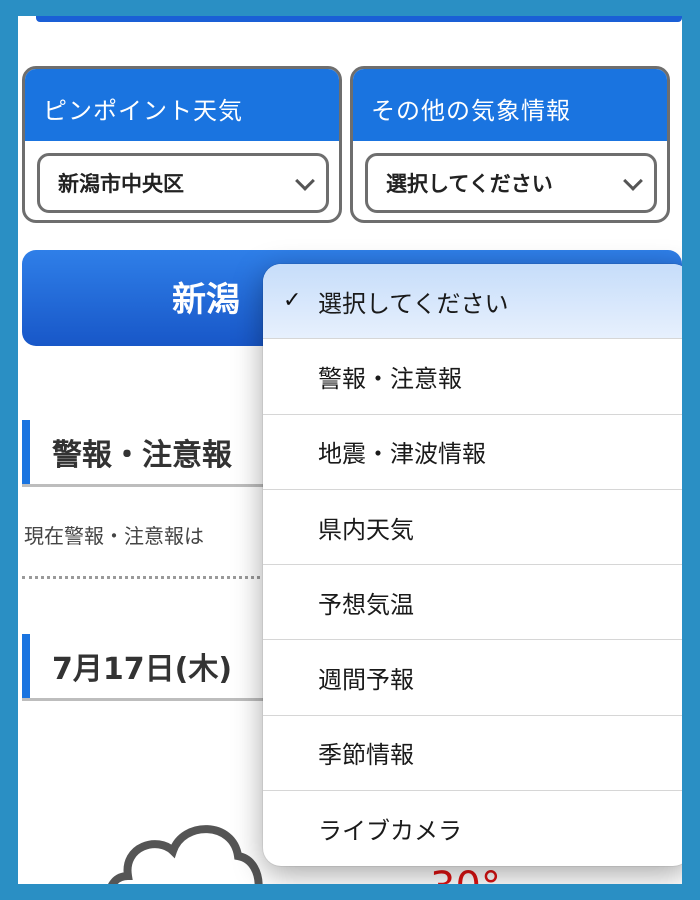 This screenshot has width=700, height=900. What do you see at coordinates (366, 755) in the screenshot?
I see `dropdown-item-label: 季節情報` at bounding box center [366, 755].